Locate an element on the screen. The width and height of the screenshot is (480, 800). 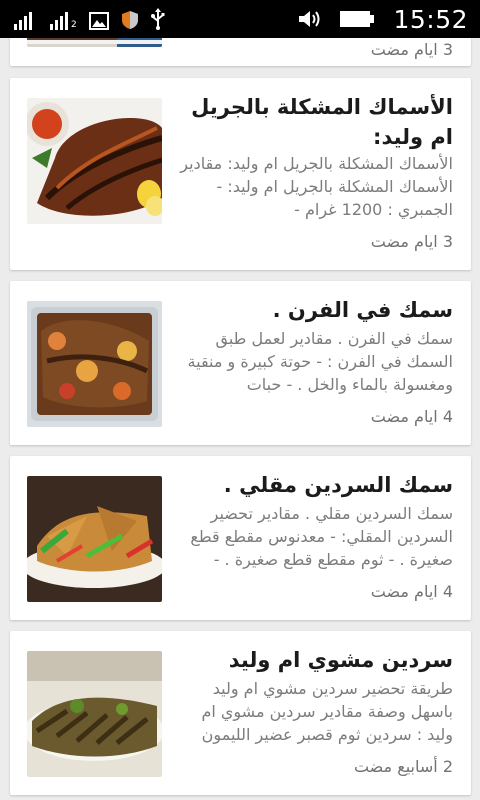
volume-icon is located at coordinates (309, 19).